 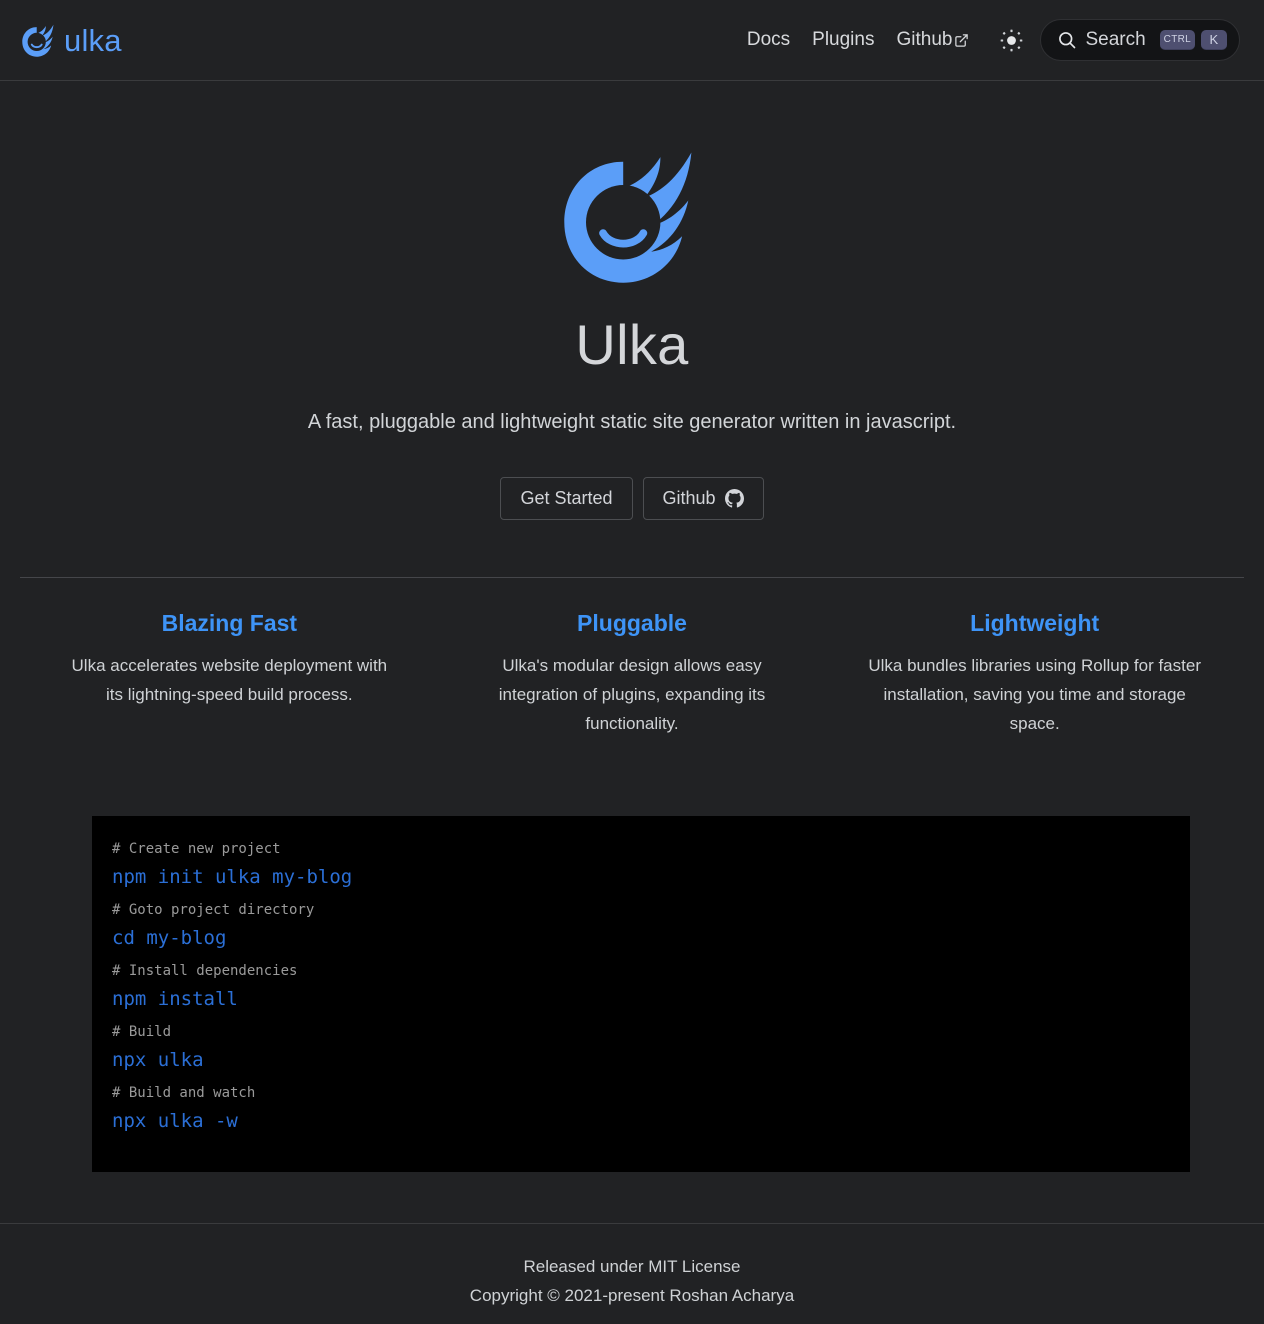 I want to click on search-button: Search CTRL K, so click(x=1140, y=40).